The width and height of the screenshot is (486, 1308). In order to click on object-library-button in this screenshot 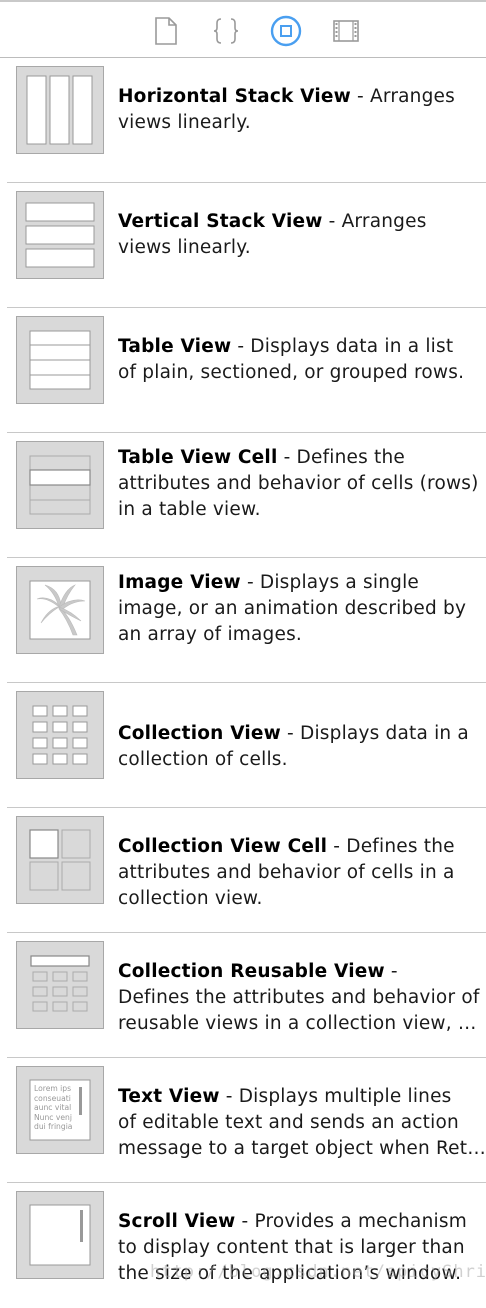, I will do `click(286, 31)`.